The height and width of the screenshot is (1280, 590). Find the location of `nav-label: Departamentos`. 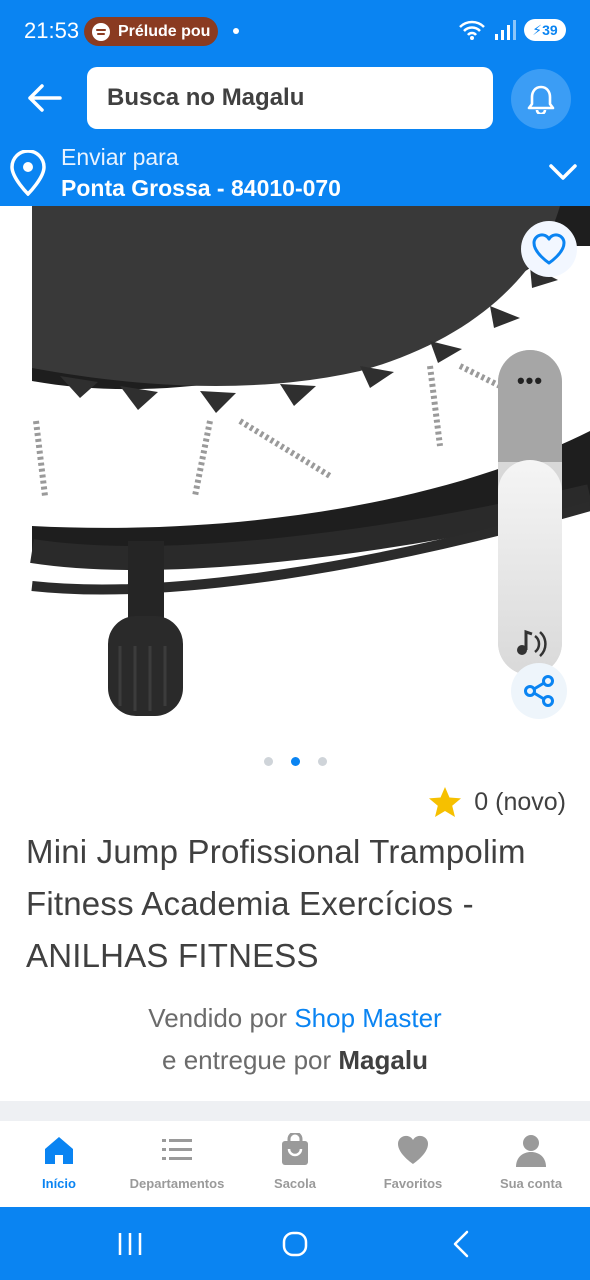

nav-label: Departamentos is located at coordinates (177, 1183).